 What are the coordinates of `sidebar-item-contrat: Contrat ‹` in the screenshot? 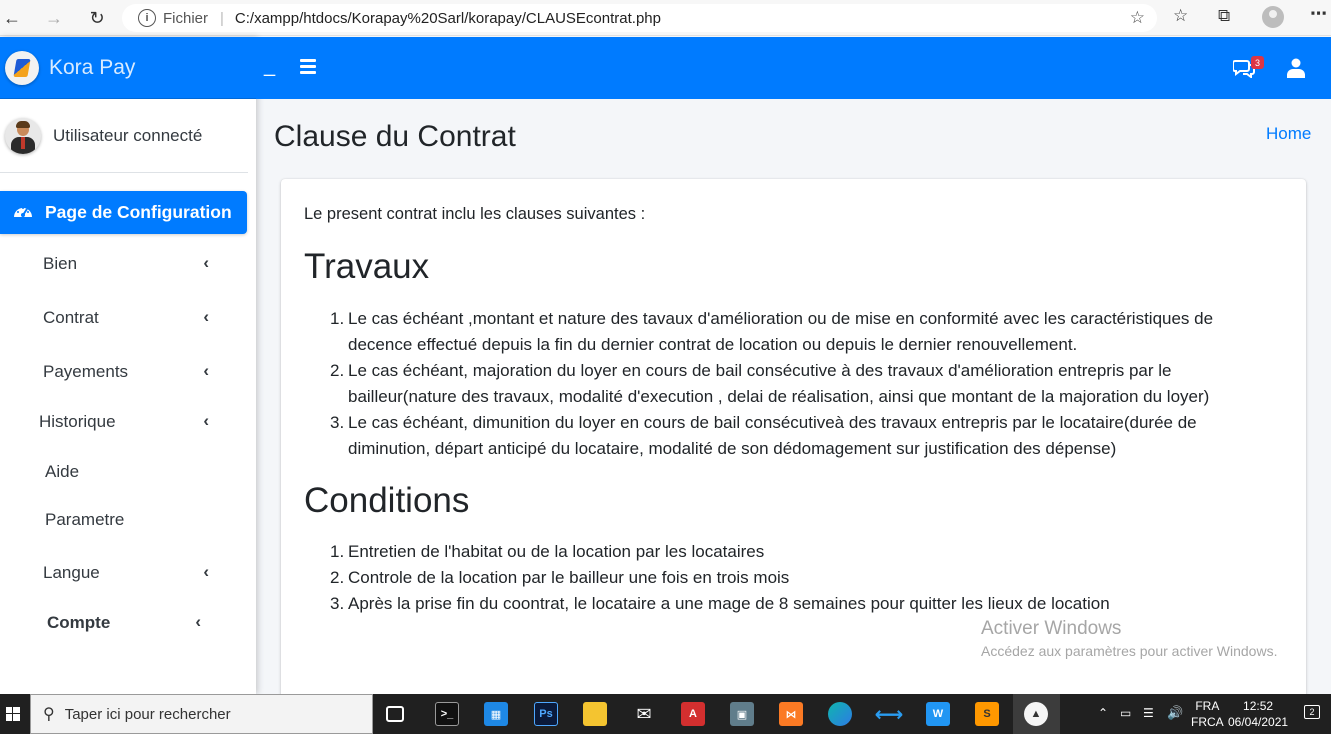 It's located at (123, 318).